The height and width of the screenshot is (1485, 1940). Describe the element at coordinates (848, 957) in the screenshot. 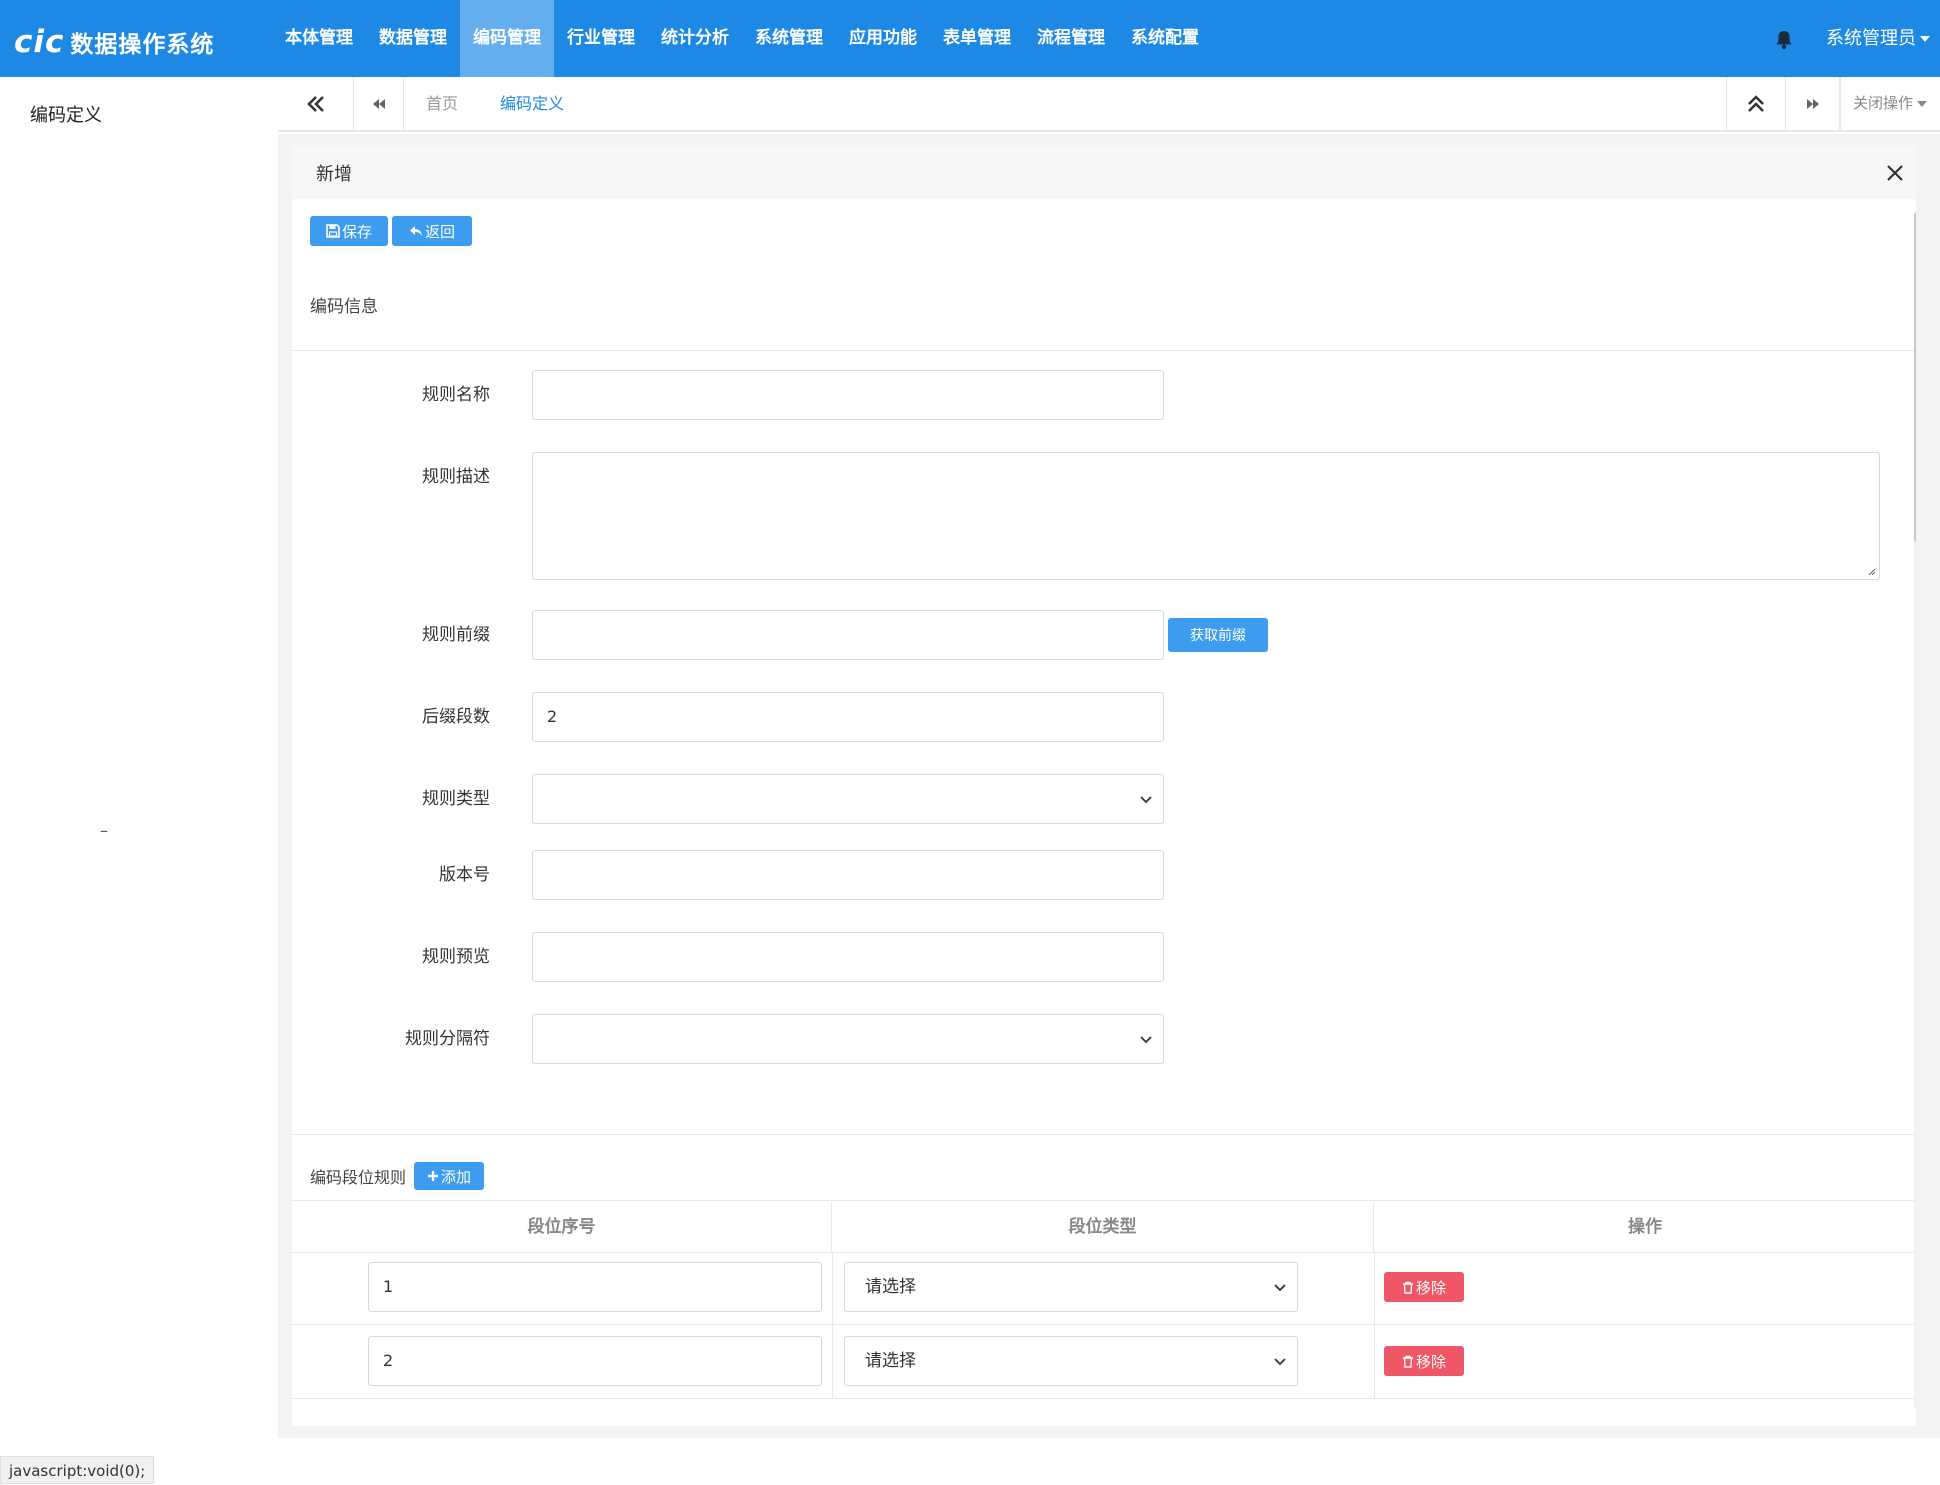

I see `rule-preview-input` at that location.